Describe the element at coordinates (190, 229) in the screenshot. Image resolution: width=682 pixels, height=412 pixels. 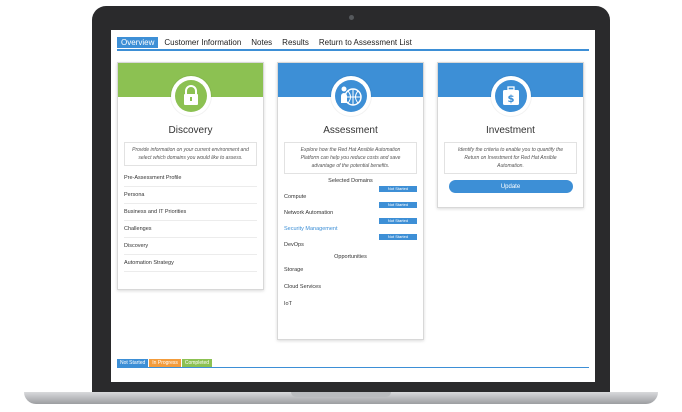
I see `discovery-item-challenges: Challenges` at that location.